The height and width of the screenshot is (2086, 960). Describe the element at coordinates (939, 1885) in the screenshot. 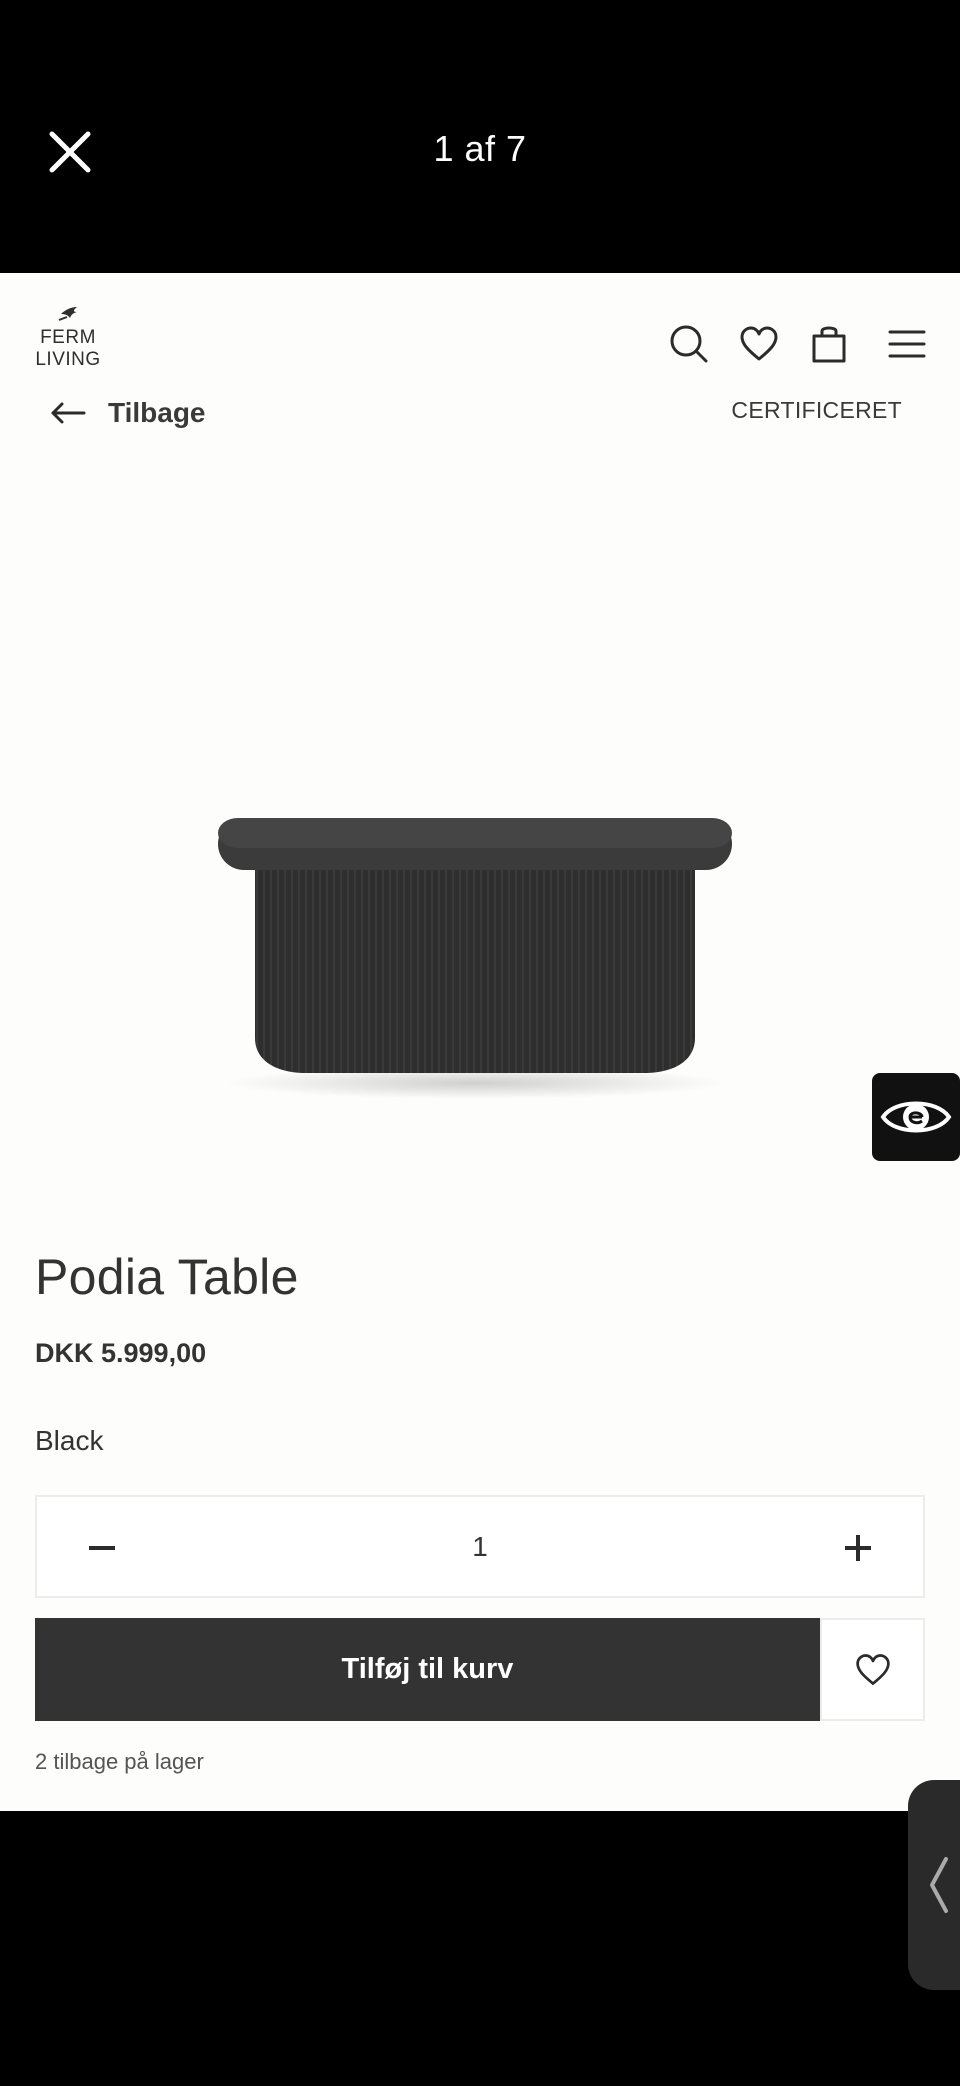

I see `chevron-left-icon` at that location.